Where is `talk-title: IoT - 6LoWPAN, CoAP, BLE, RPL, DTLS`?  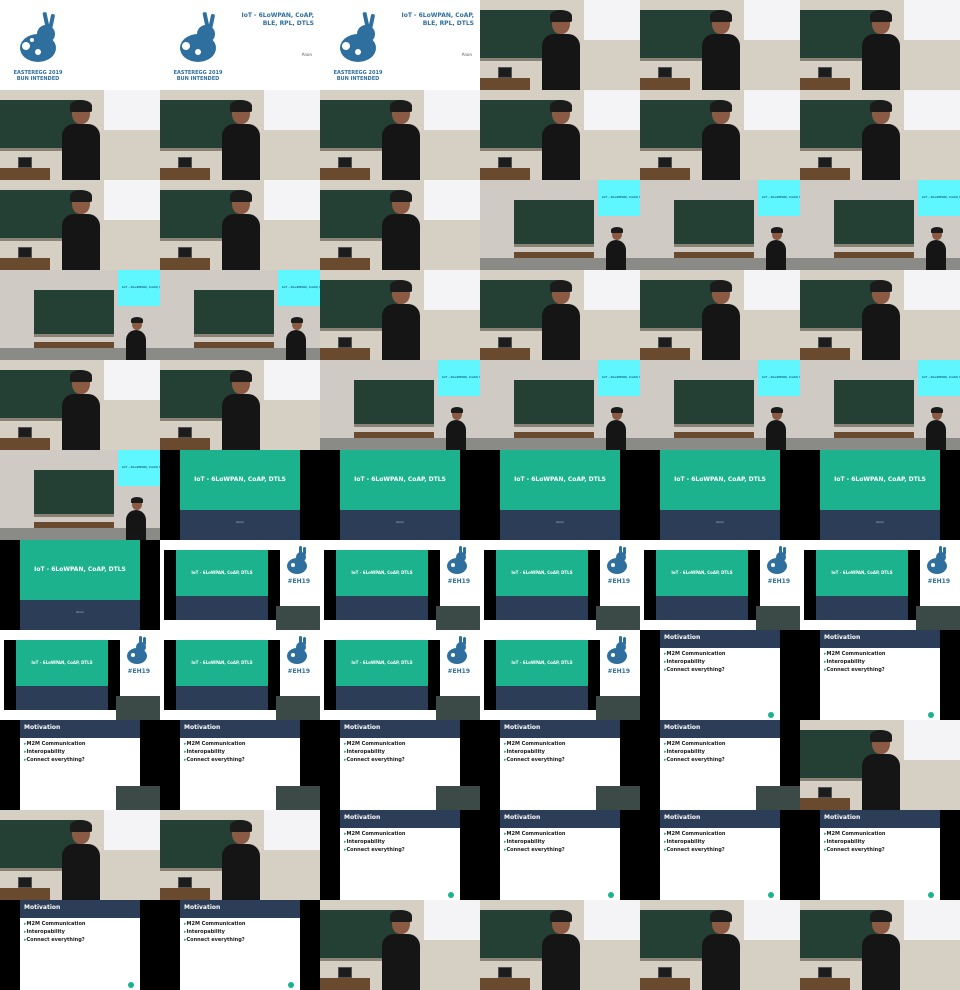
talk-title: IoT - 6LoWPAN, CoAP, BLE, RPL, DTLS is located at coordinates (277, 19).